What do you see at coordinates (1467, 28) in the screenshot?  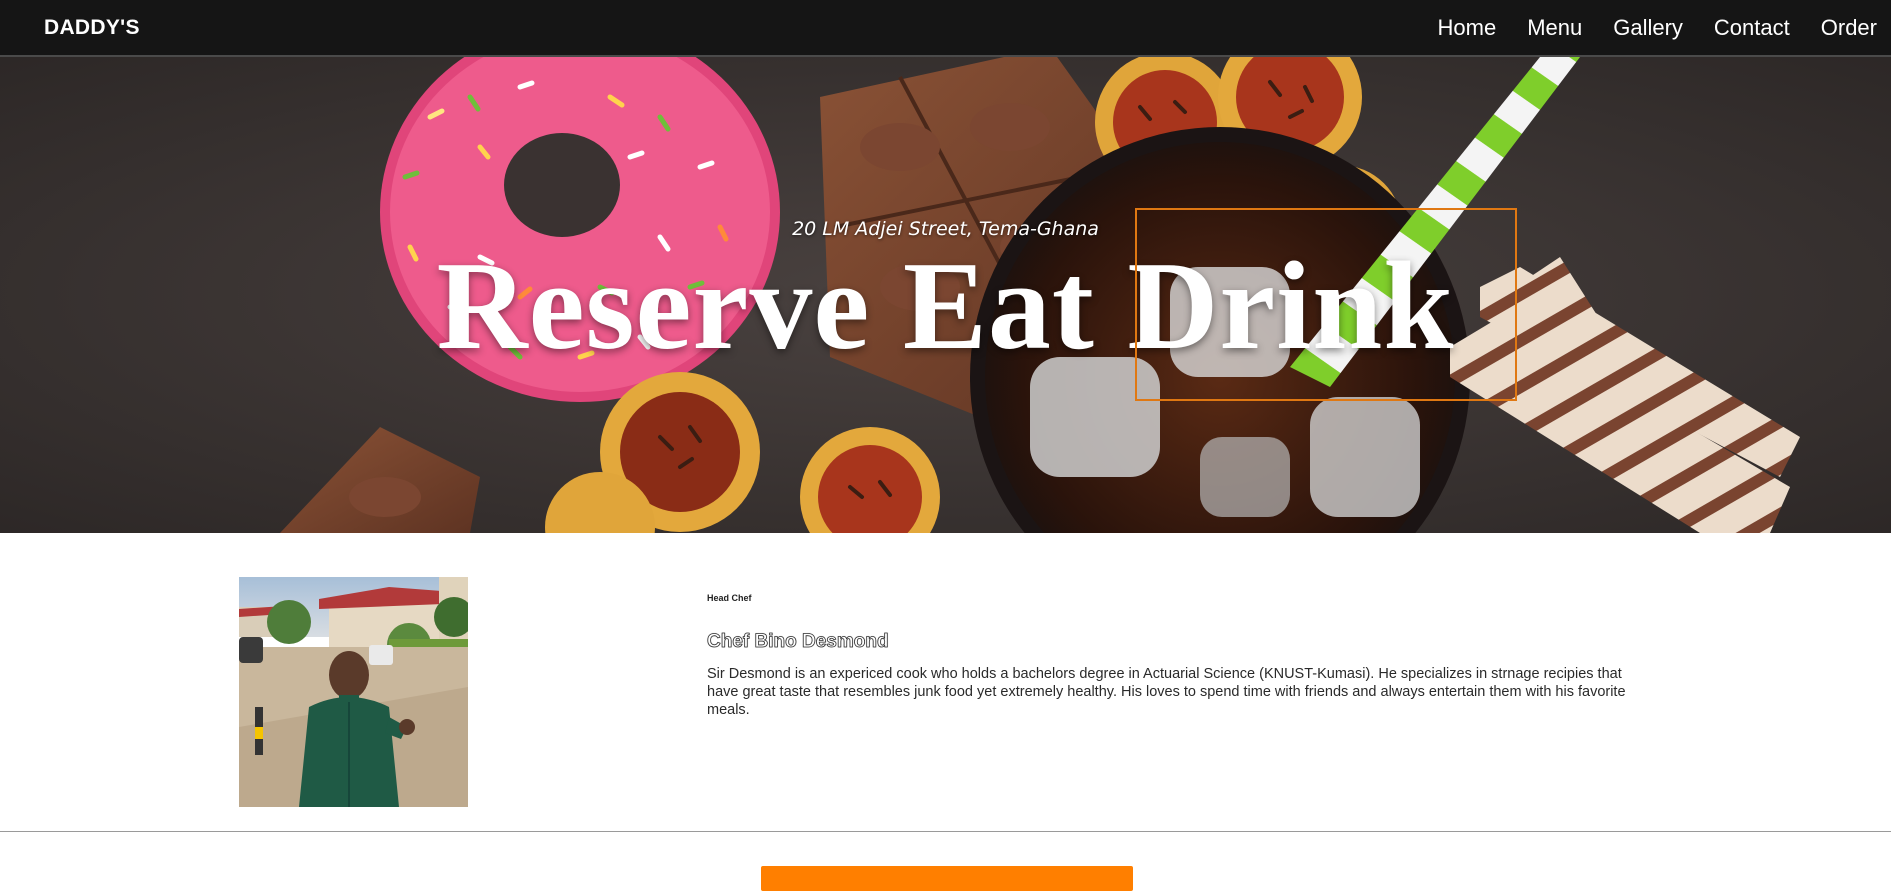 I see `nav-link-home: Home` at bounding box center [1467, 28].